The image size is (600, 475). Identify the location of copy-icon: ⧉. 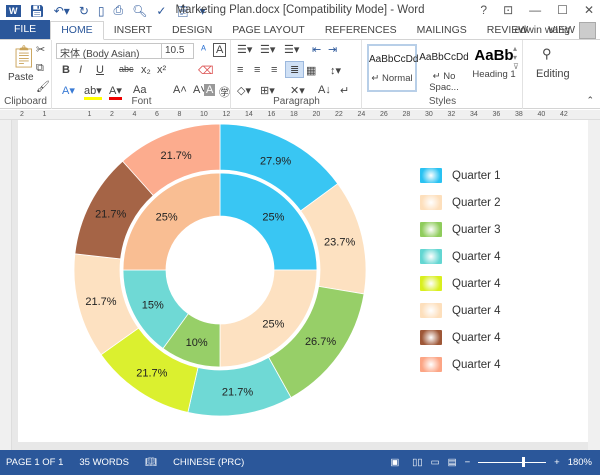
(40, 68).